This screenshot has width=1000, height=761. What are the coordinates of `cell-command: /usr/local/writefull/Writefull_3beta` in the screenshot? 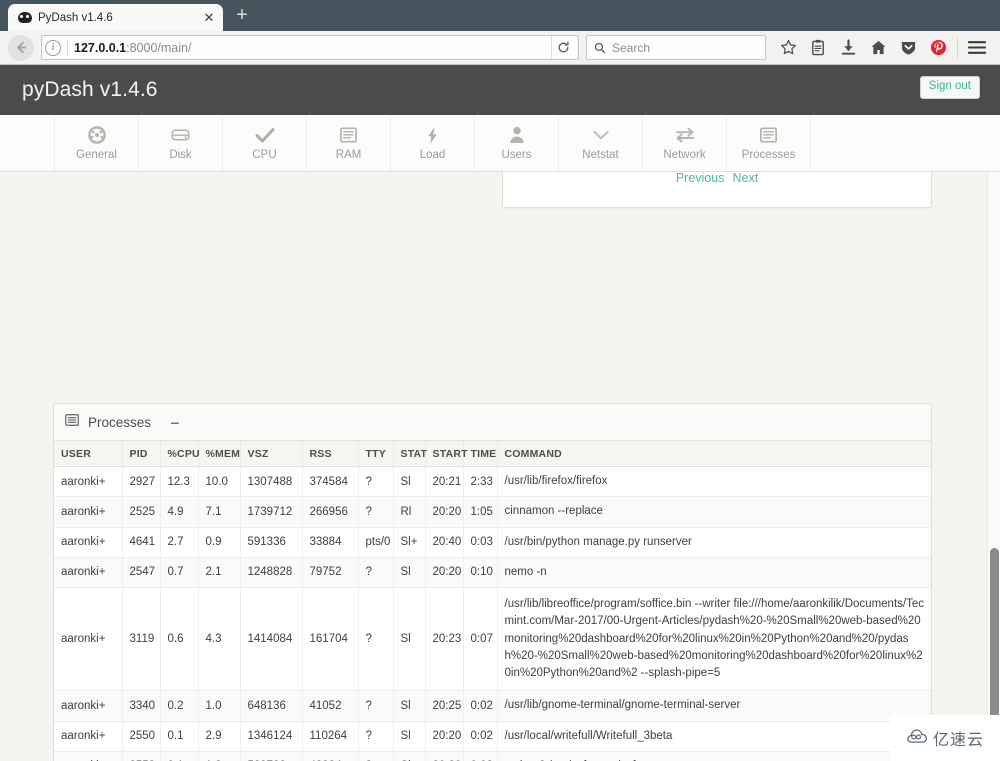 It's located at (714, 736).